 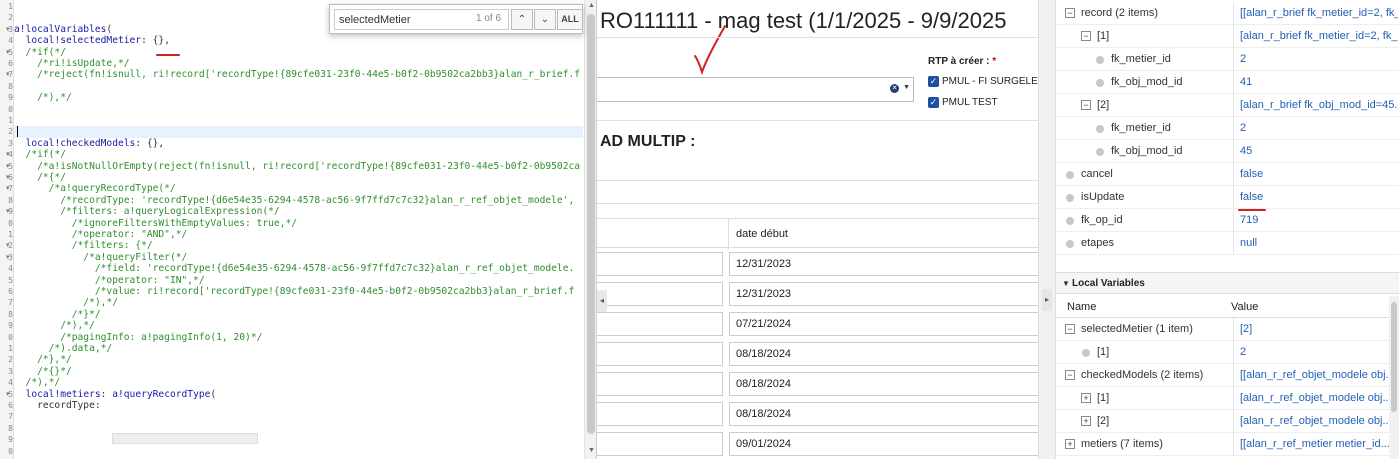 What do you see at coordinates (1227, 151) in the screenshot?
I see `tree-row: fk_obj_mod_id 45` at bounding box center [1227, 151].